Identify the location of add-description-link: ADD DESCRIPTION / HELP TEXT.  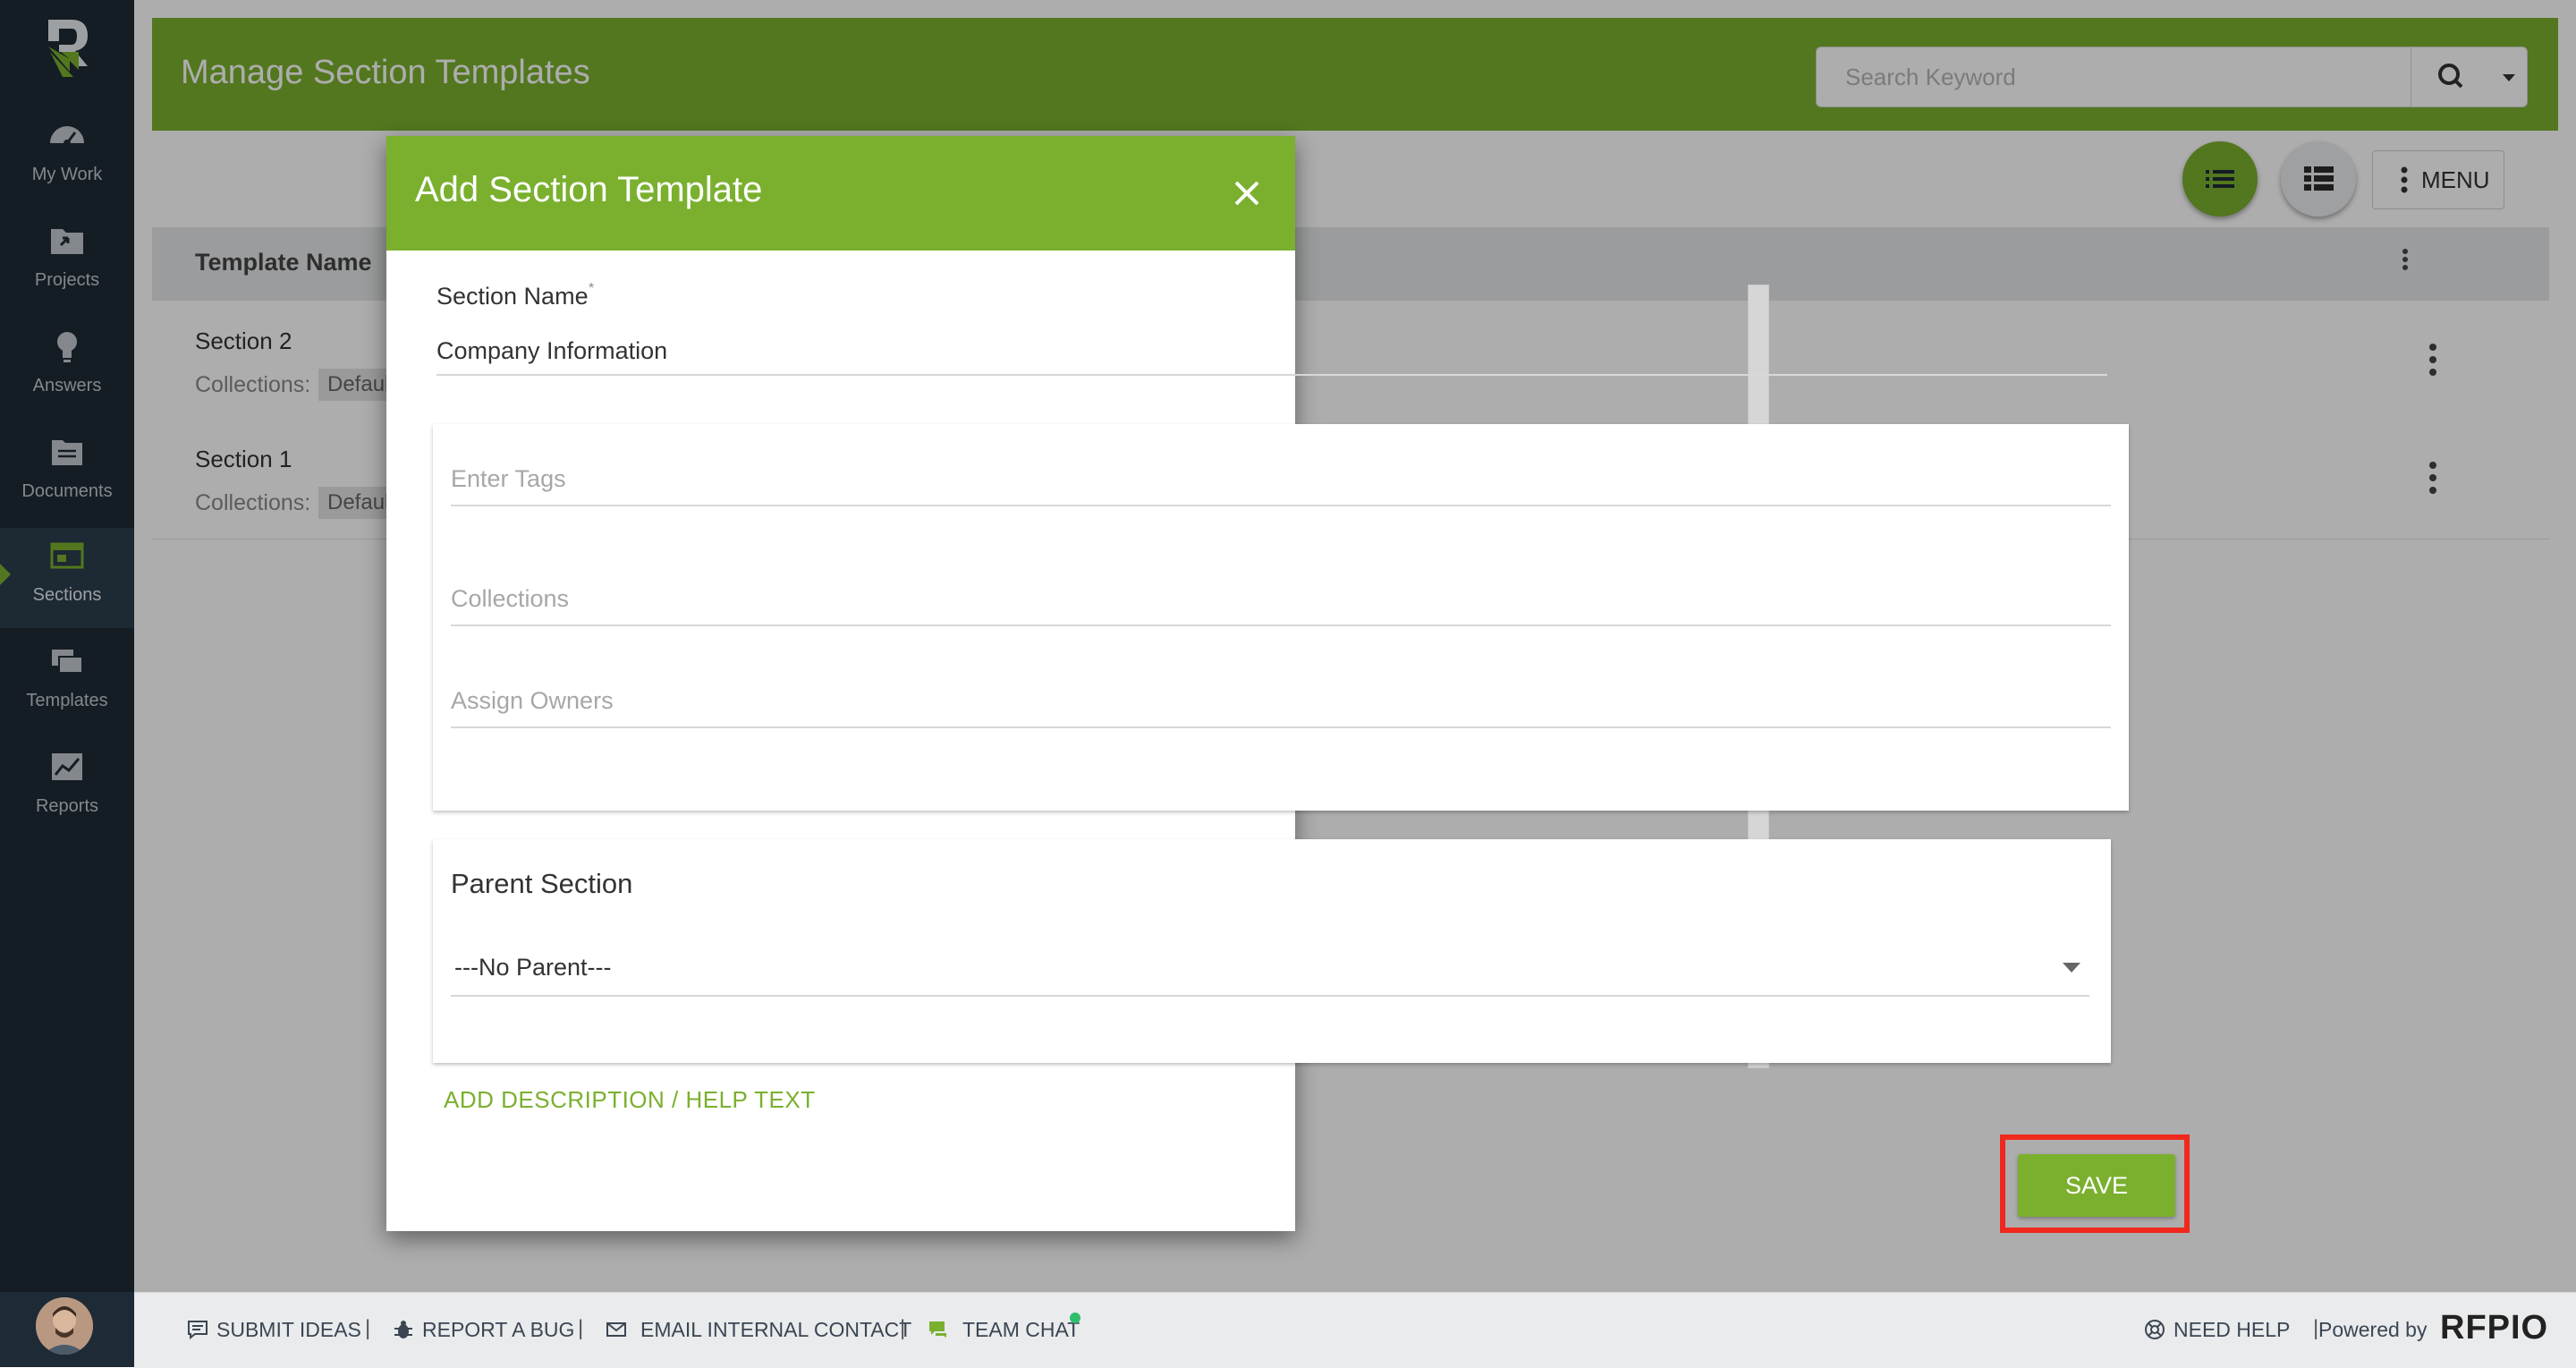
(630, 1097).